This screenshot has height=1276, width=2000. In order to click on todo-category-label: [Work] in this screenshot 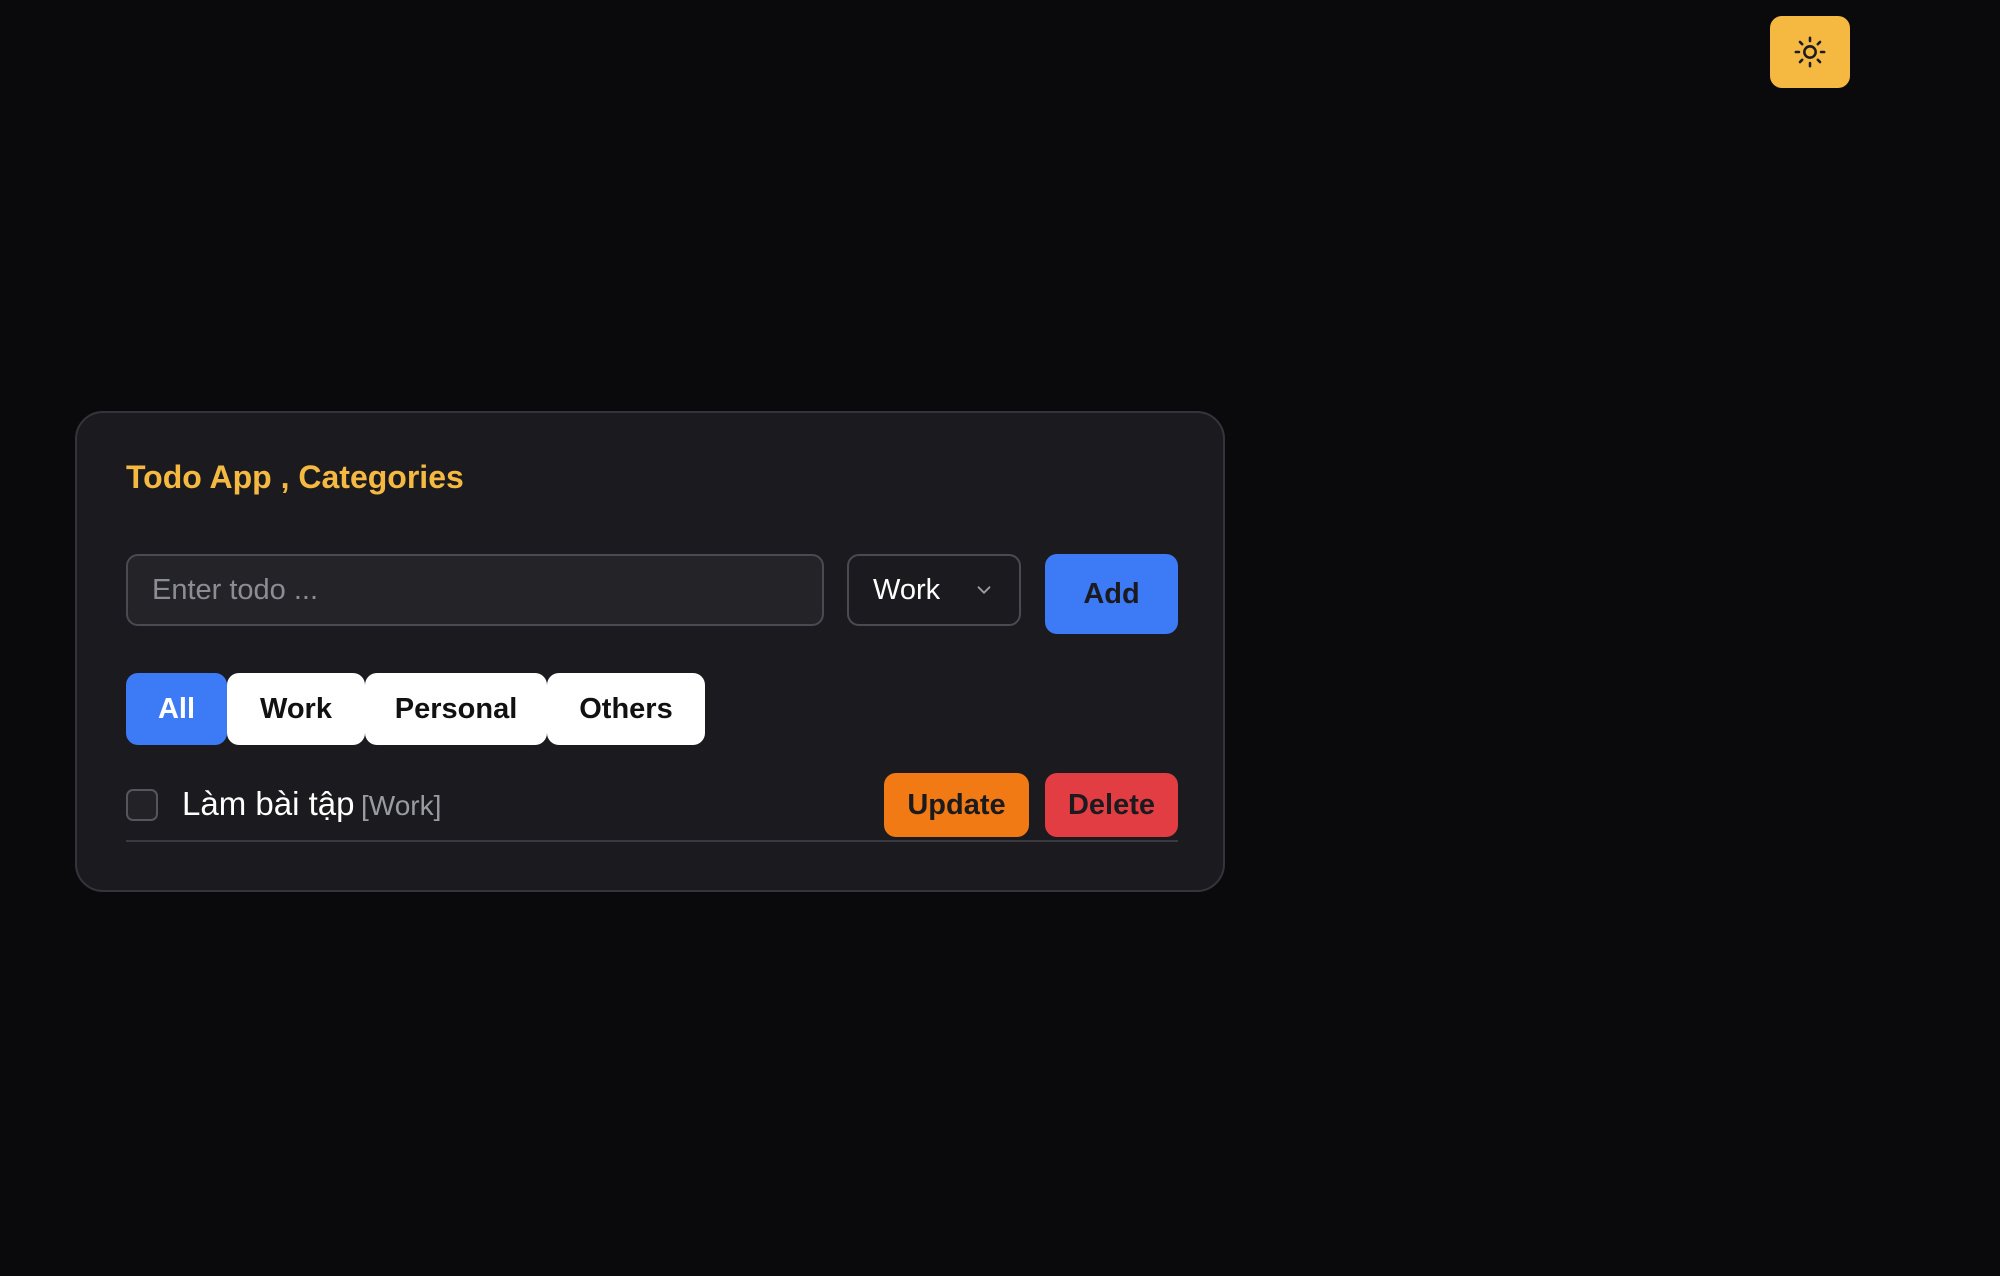, I will do `click(401, 805)`.